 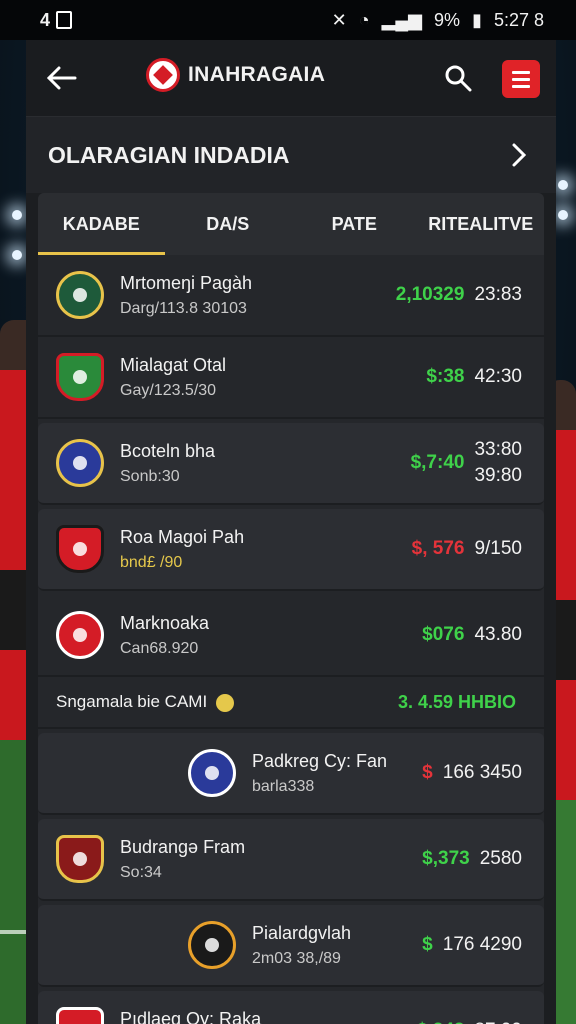 I want to click on odds-value: $, 576, so click(x=438, y=549).